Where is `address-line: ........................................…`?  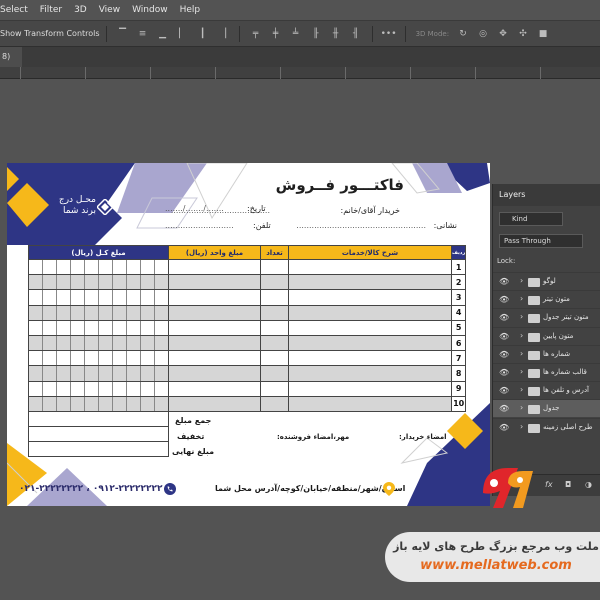 address-line: ........................................… is located at coordinates (361, 225).